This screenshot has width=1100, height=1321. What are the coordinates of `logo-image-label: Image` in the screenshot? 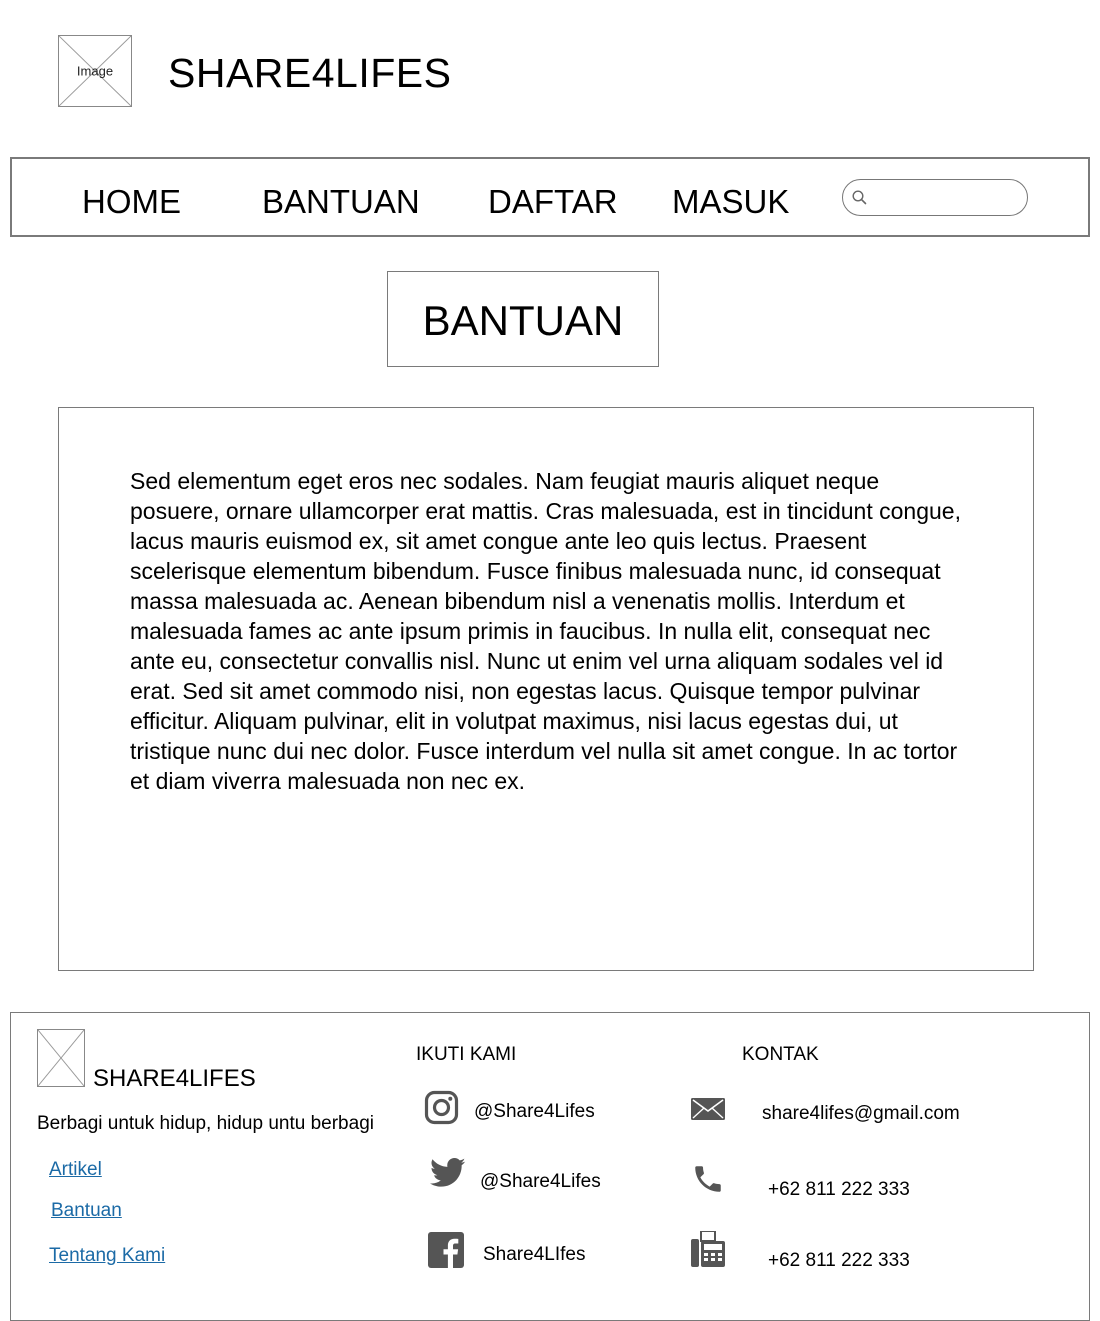 It's located at (95, 71).